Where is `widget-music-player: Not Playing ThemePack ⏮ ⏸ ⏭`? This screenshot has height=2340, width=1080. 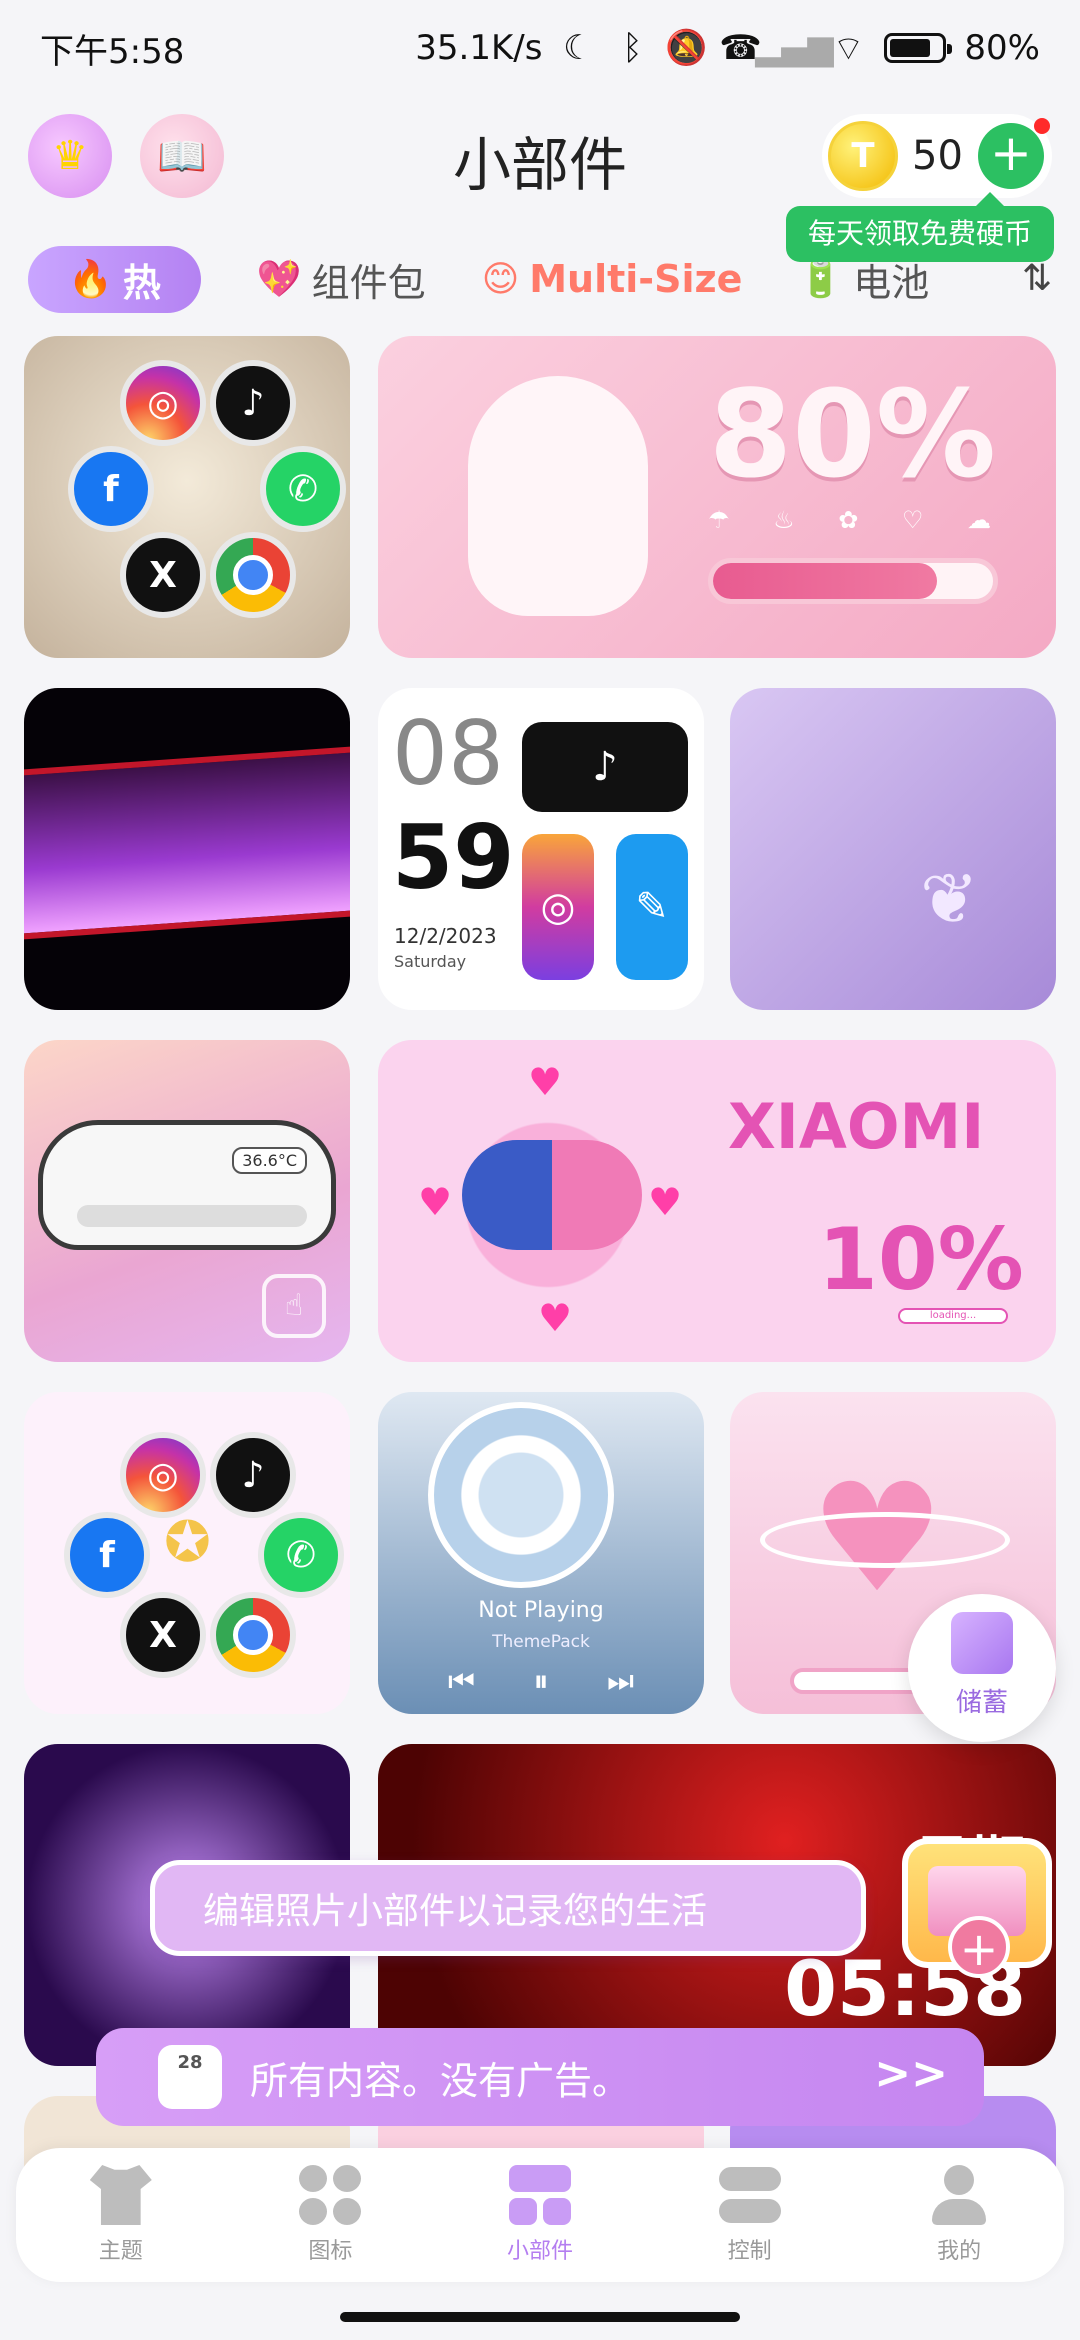
widget-music-player: Not Playing ThemePack ⏮ ⏸ ⏭ is located at coordinates (541, 1553).